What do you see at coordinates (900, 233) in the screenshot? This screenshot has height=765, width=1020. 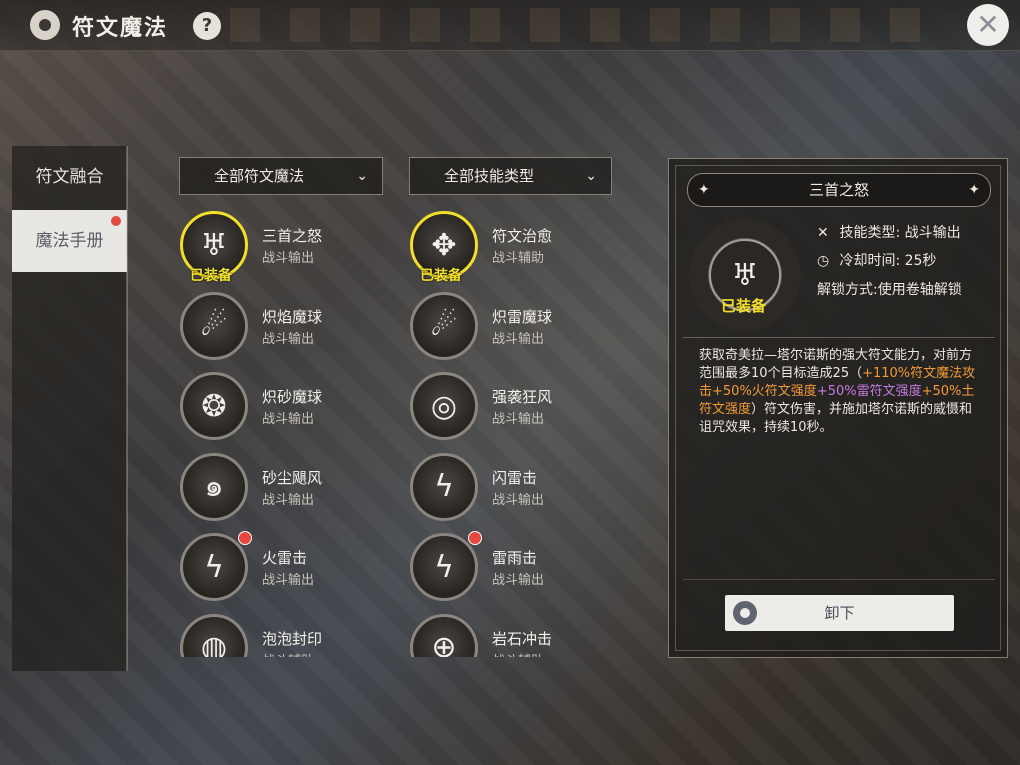 I see `detail-skill-type-text: 技能类型: 战斗输出` at bounding box center [900, 233].